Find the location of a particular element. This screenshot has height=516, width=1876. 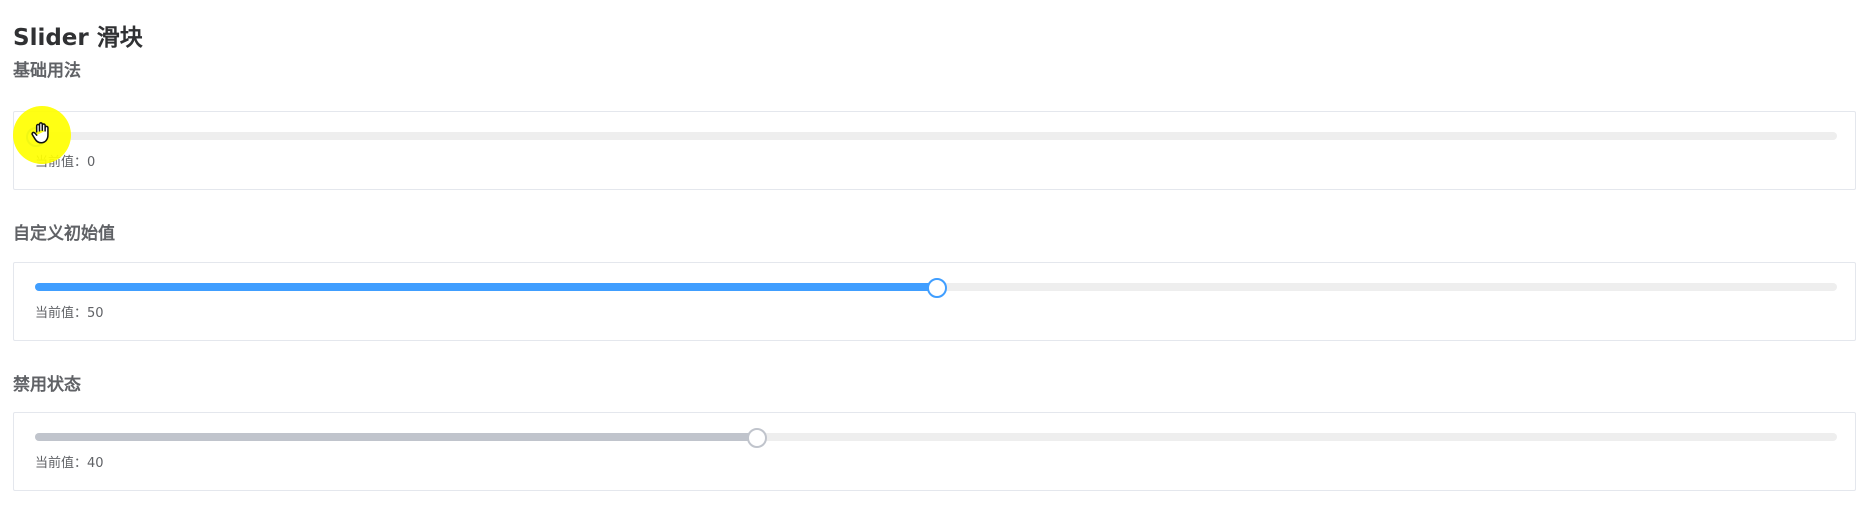

current-value-line: 当前值：40 is located at coordinates (69, 464).